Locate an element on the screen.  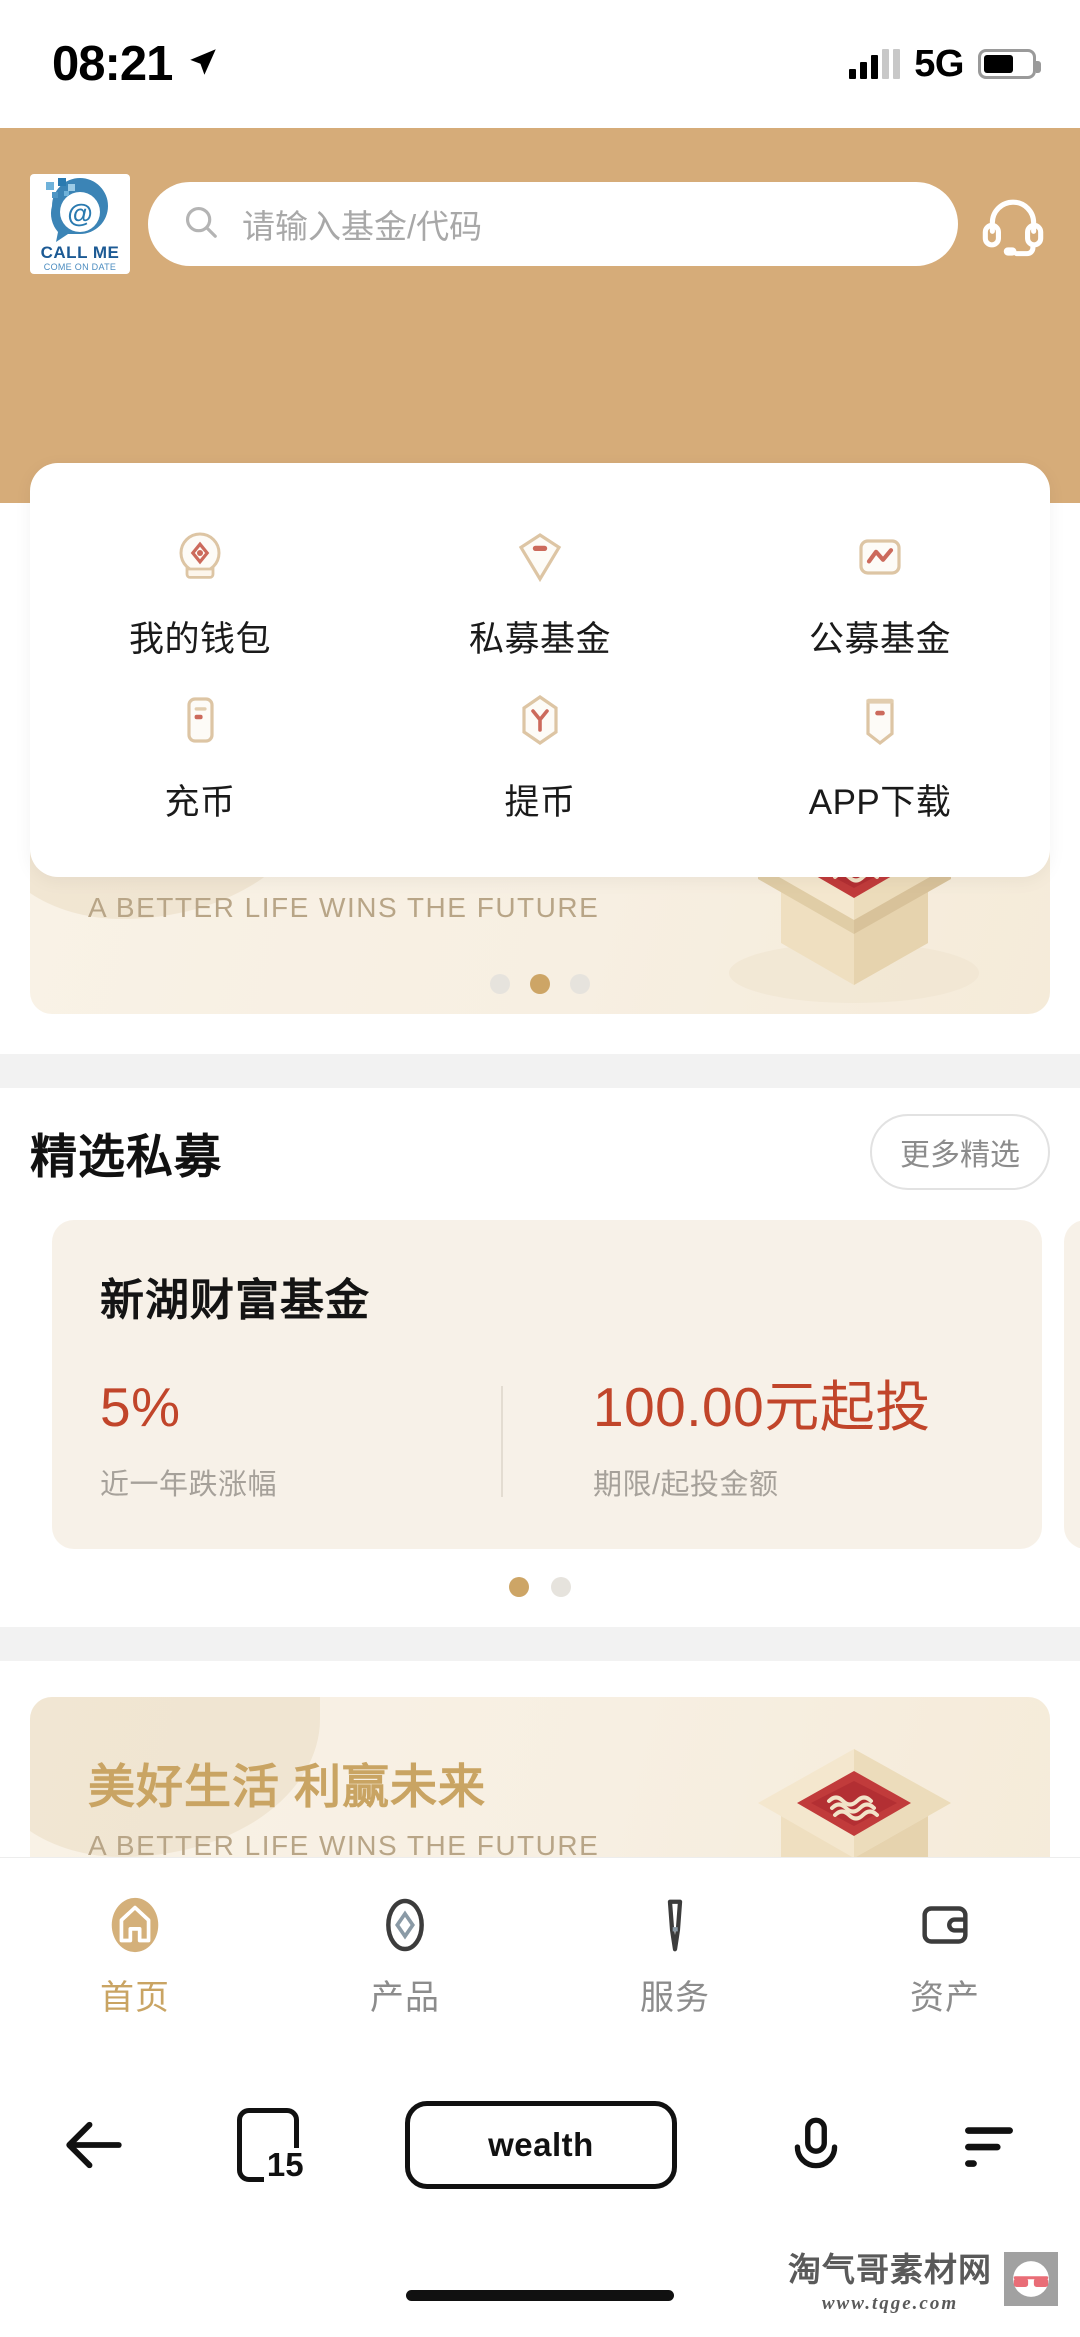
fund-amount-value: 100.00元起投 is located at coordinates (762, 1407).